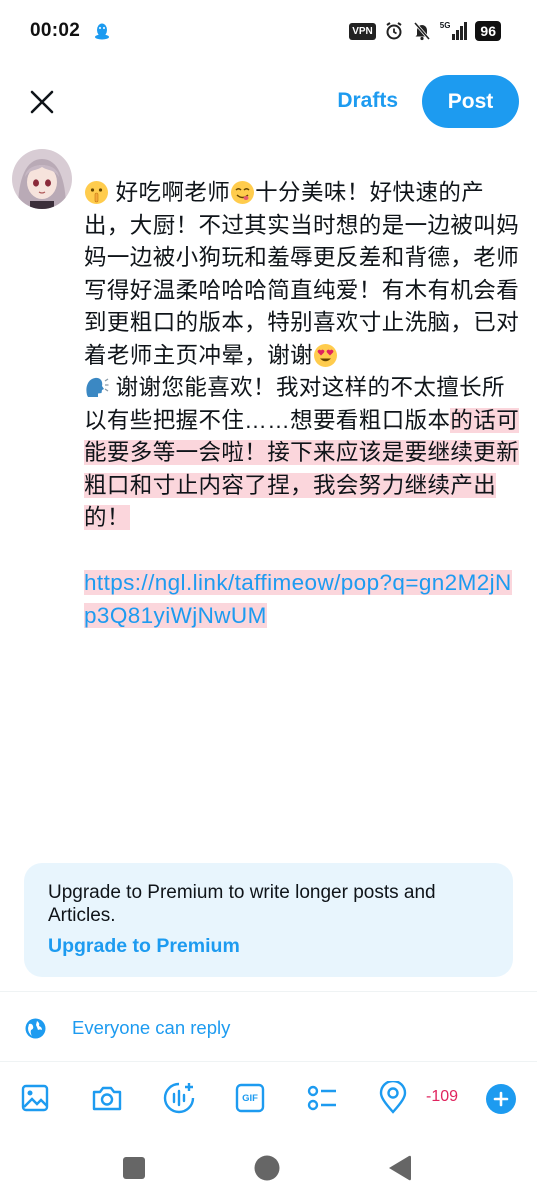 The height and width of the screenshot is (1199, 537). I want to click on alarm-icon, so click(394, 31).